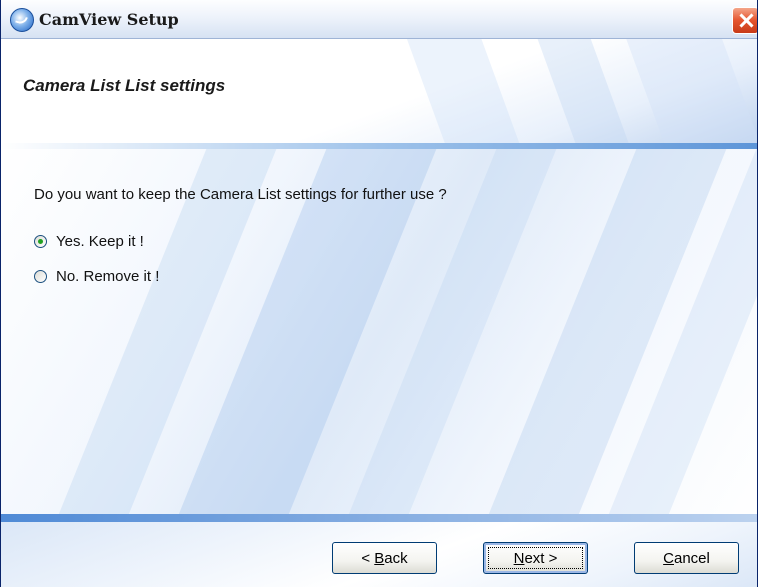  I want to click on next-button: Next >, so click(535, 558).